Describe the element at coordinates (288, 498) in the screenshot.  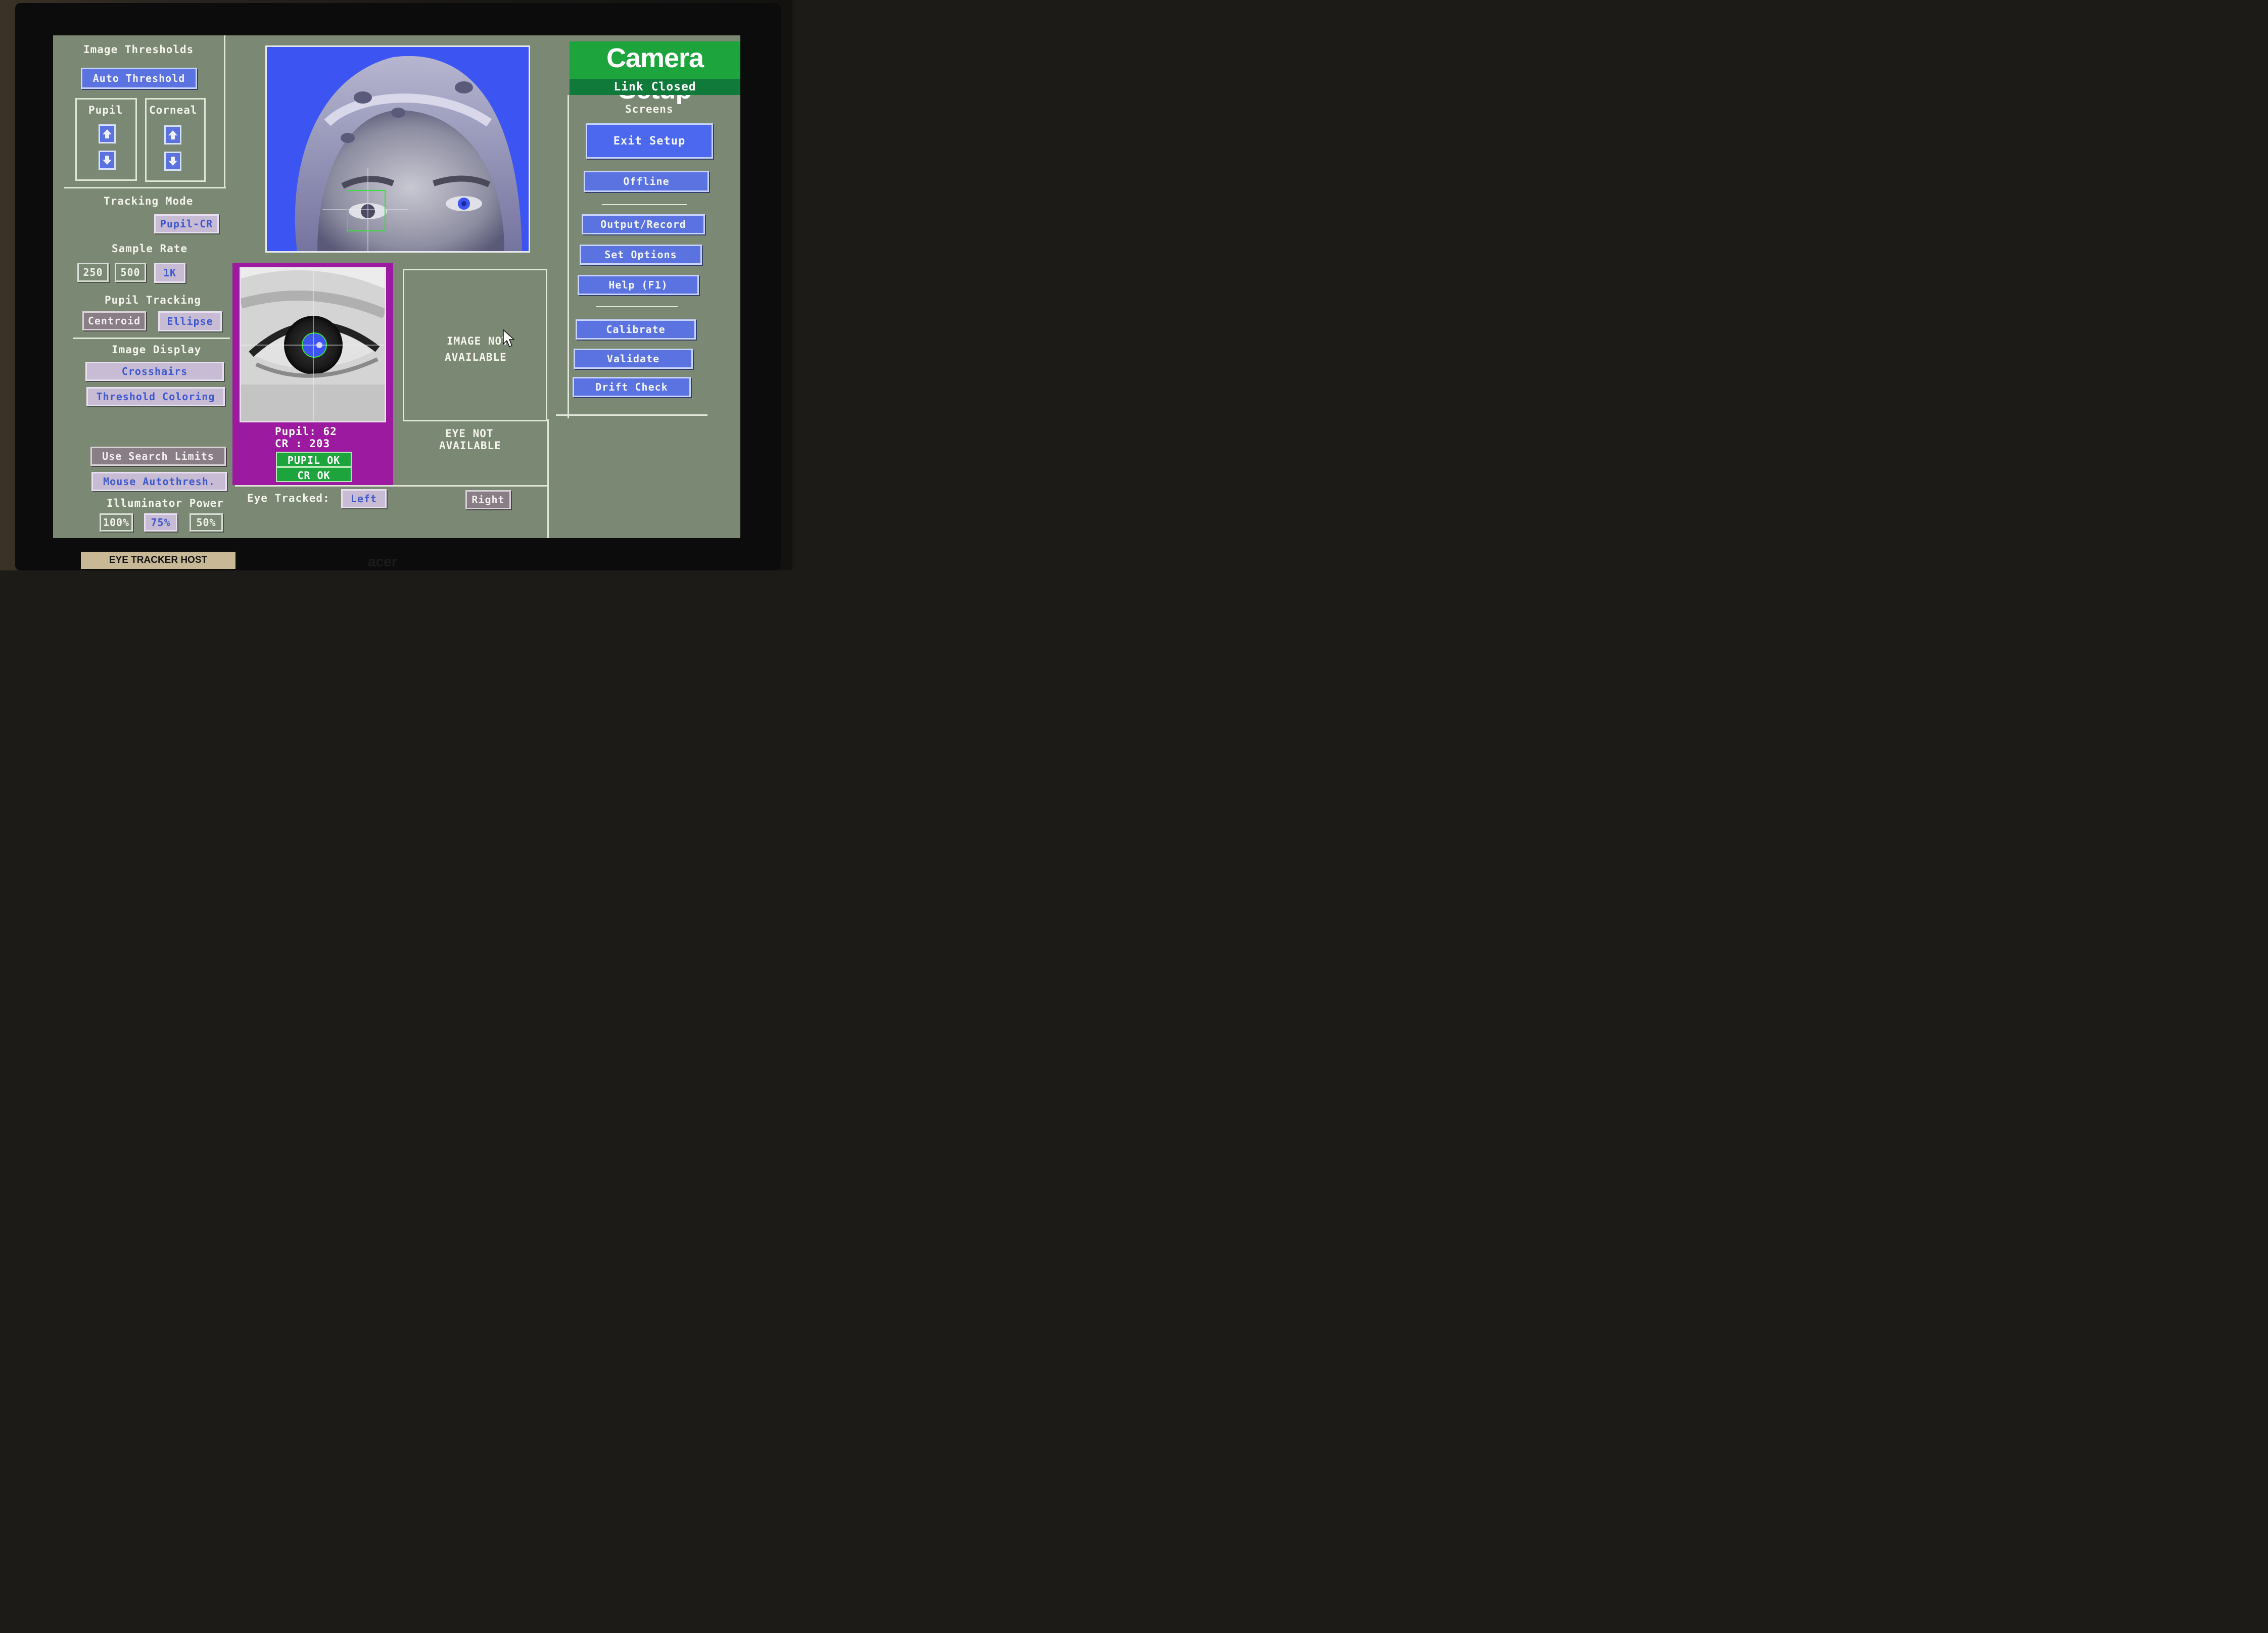
I see `eye-tracked-label: Eye Tracked:` at that location.